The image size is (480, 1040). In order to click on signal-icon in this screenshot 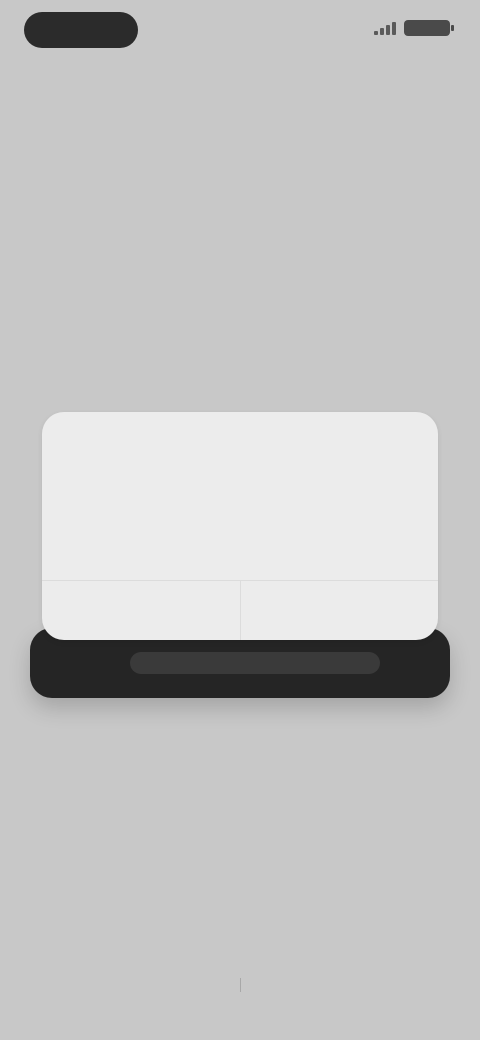, I will do `click(385, 28)`.